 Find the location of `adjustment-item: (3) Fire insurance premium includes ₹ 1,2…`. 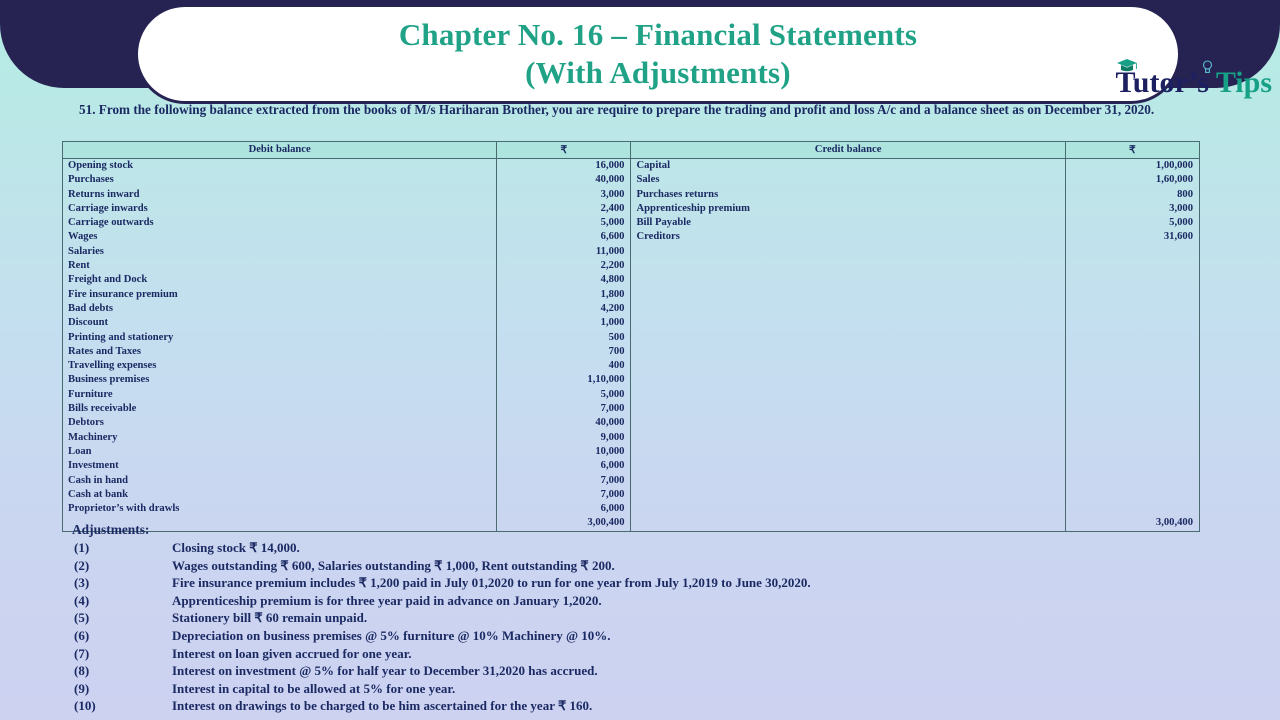

adjustment-item: (3) Fire insurance premium includes ₹ 1,2… is located at coordinates (660, 583).